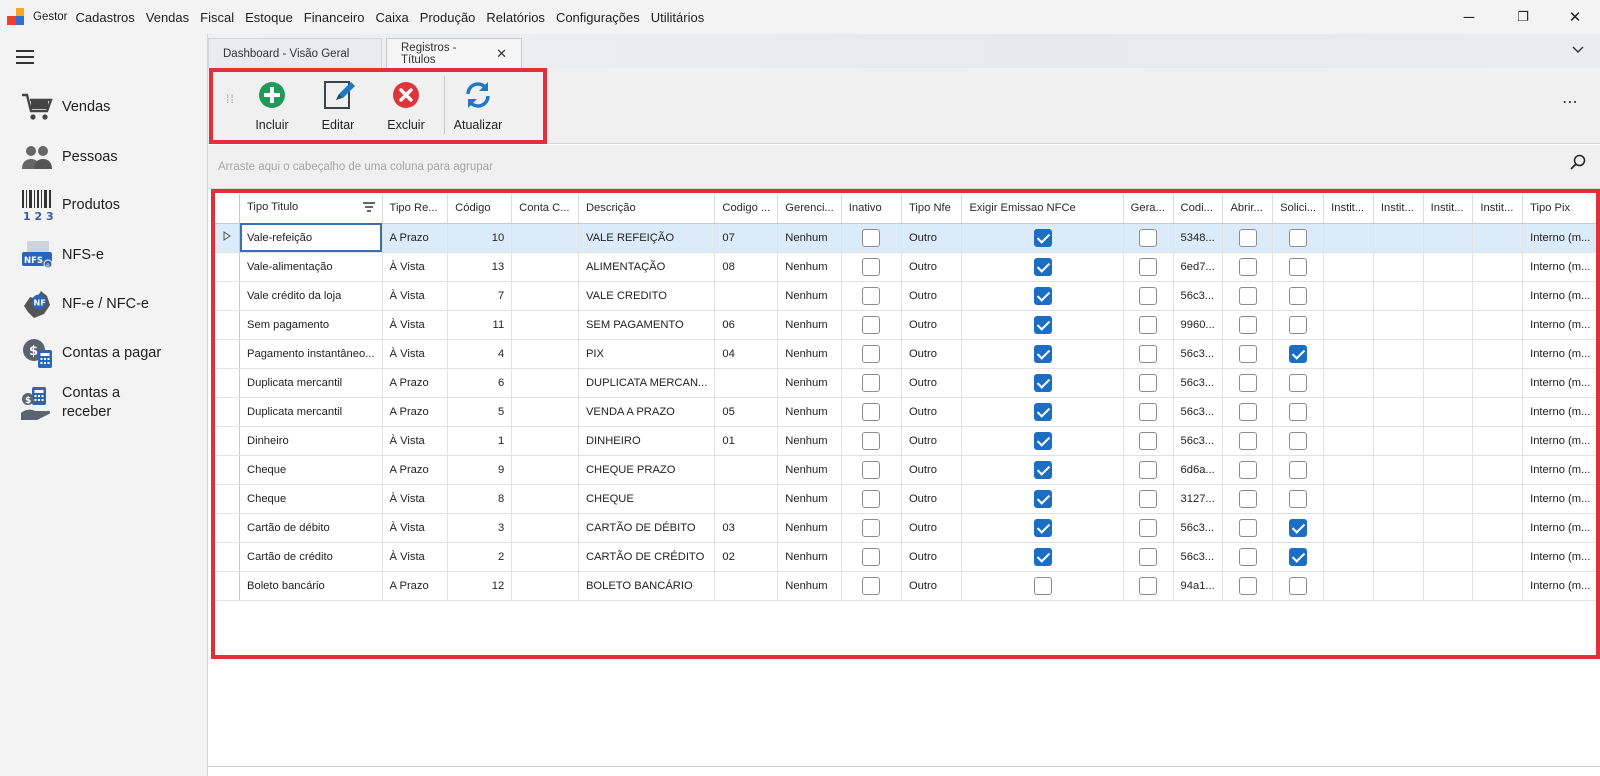  Describe the element at coordinates (501, 54) in the screenshot. I see `close-tab-icon: ✕` at that location.